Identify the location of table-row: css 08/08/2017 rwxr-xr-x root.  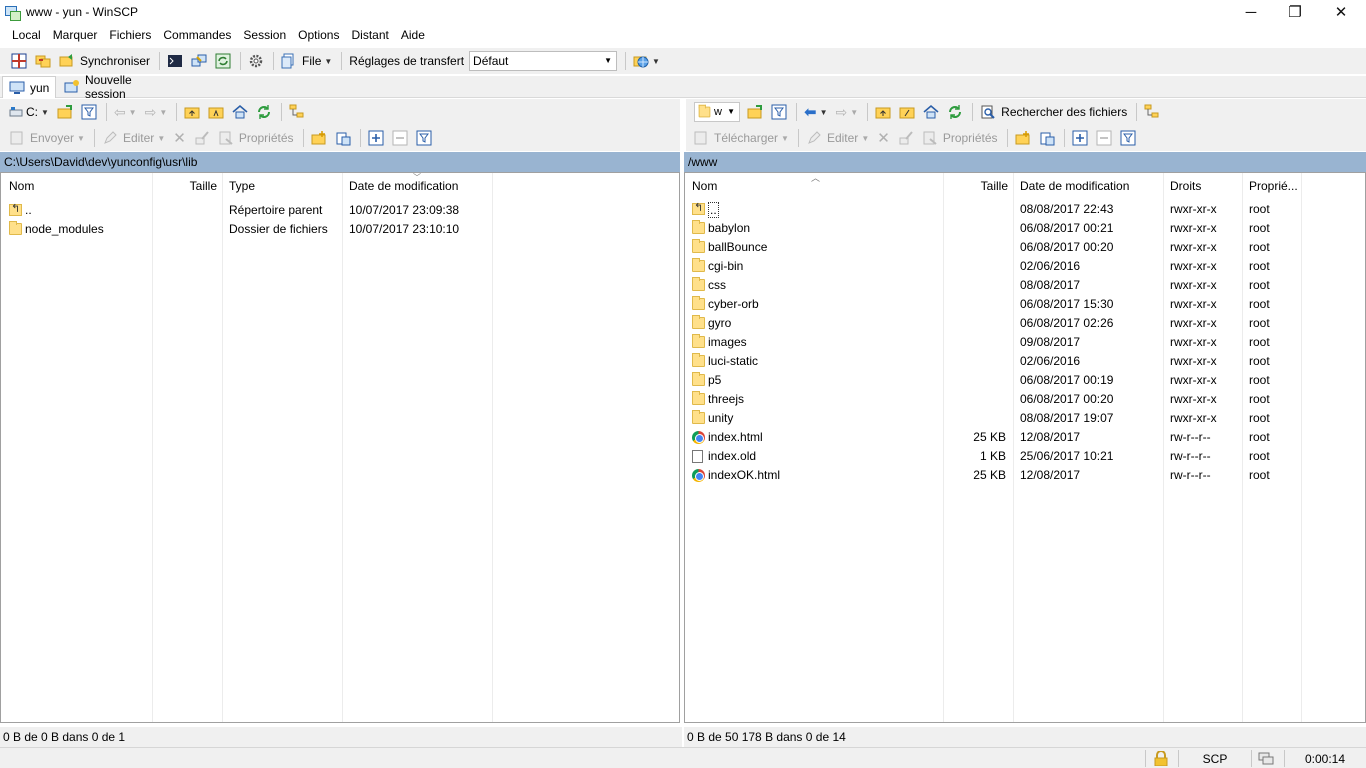
(1025, 284).